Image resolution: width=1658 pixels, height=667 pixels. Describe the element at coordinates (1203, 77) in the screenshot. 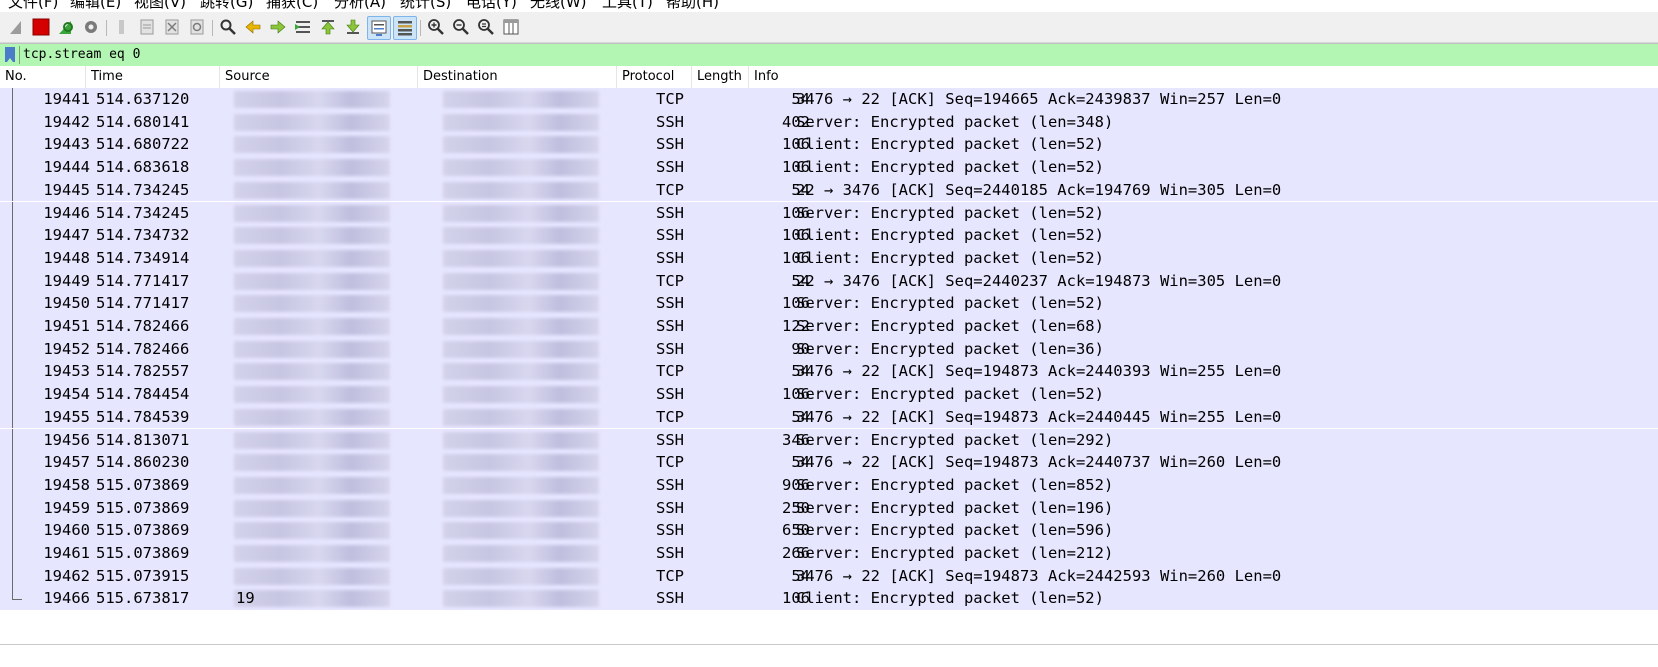

I see `column-header-info: Info` at that location.